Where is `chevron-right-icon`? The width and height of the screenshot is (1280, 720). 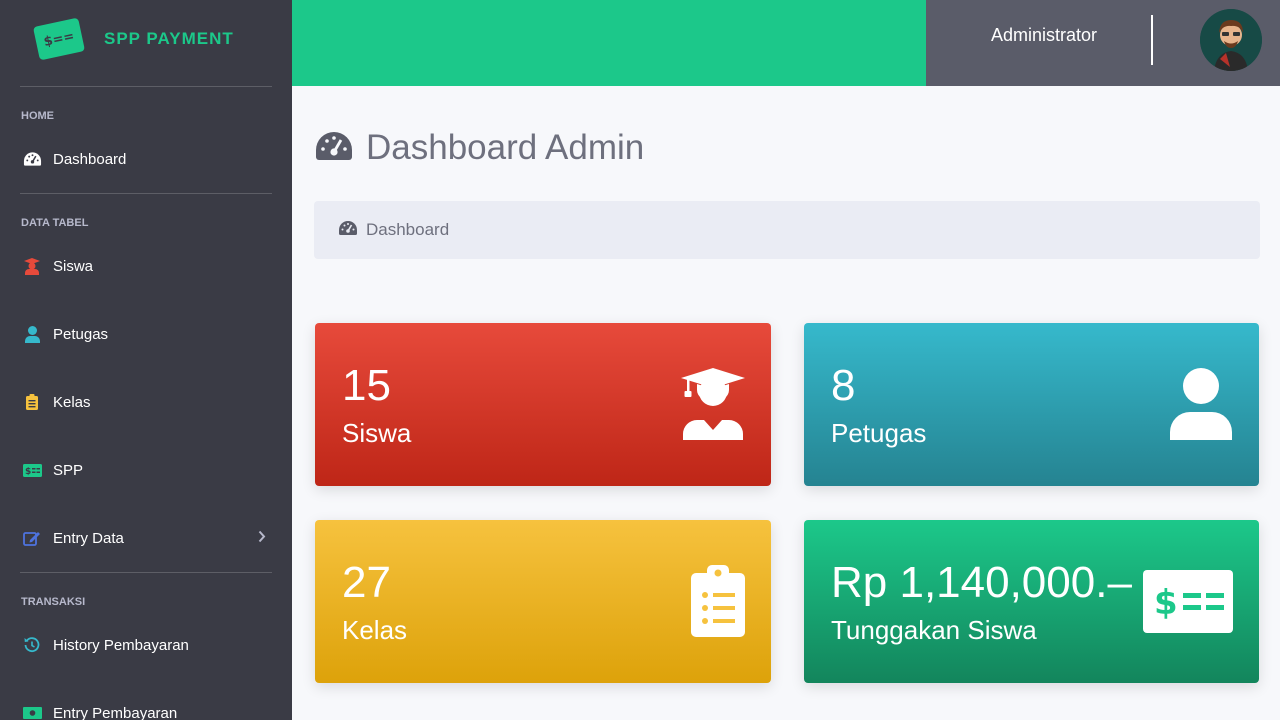
chevron-right-icon is located at coordinates (262, 538).